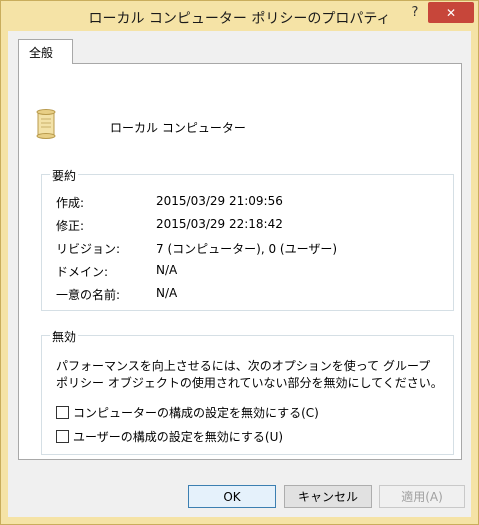 This screenshot has height=525, width=479. What do you see at coordinates (46, 124) in the screenshot?
I see `scroll-icon` at bounding box center [46, 124].